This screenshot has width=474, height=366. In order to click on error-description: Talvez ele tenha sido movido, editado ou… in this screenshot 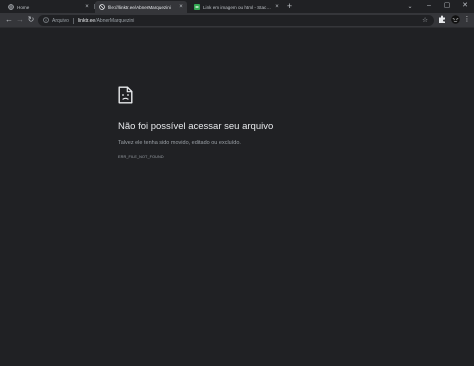, I will do `click(179, 143)`.